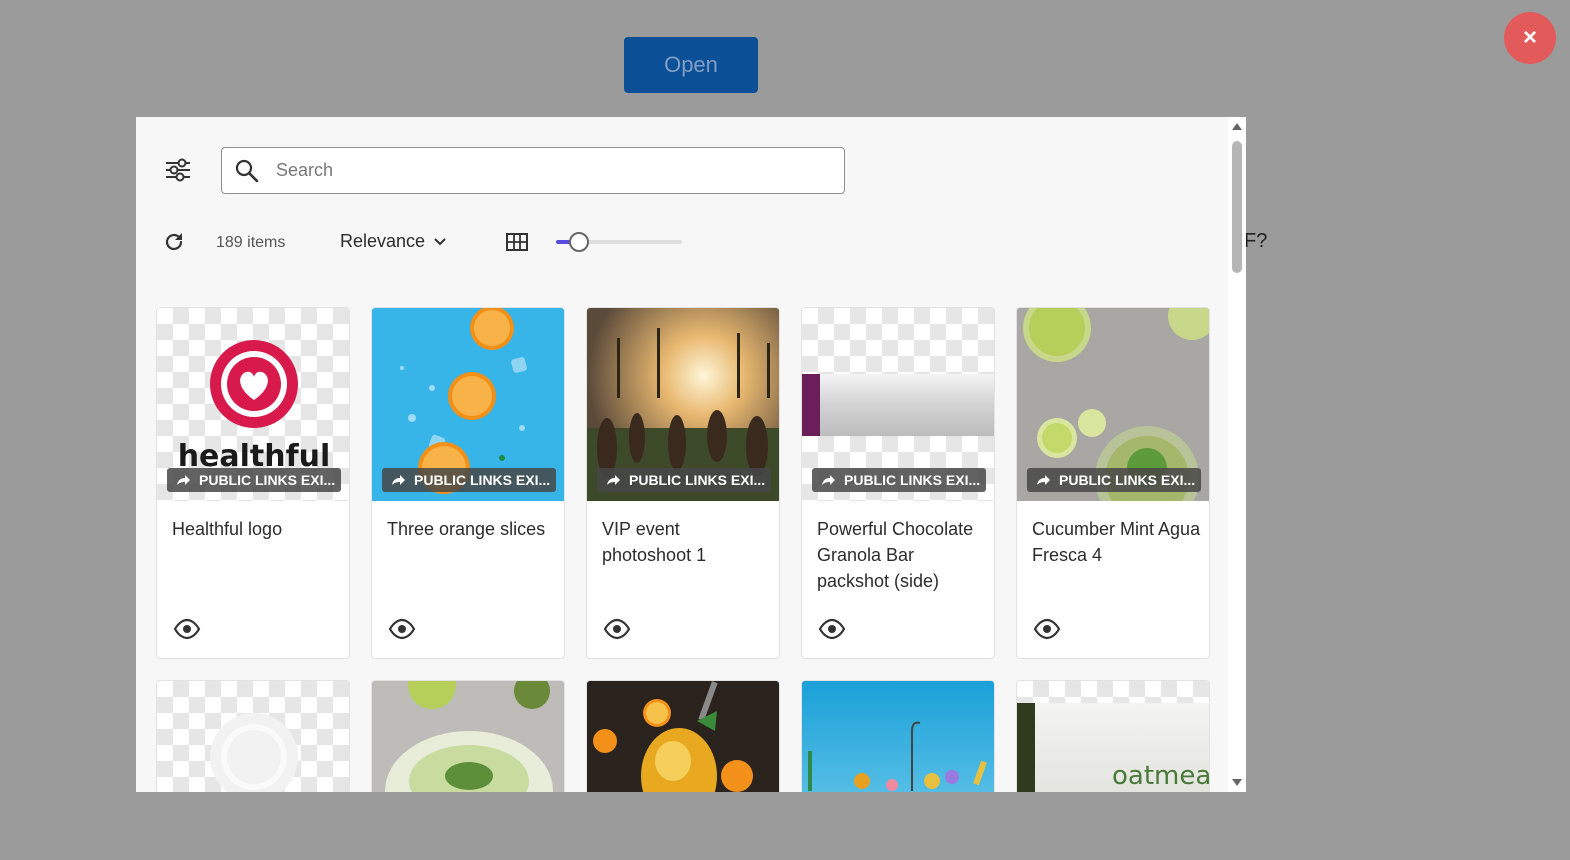  What do you see at coordinates (1160, 776) in the screenshot?
I see `oatmeal-pack-text: oatmea` at bounding box center [1160, 776].